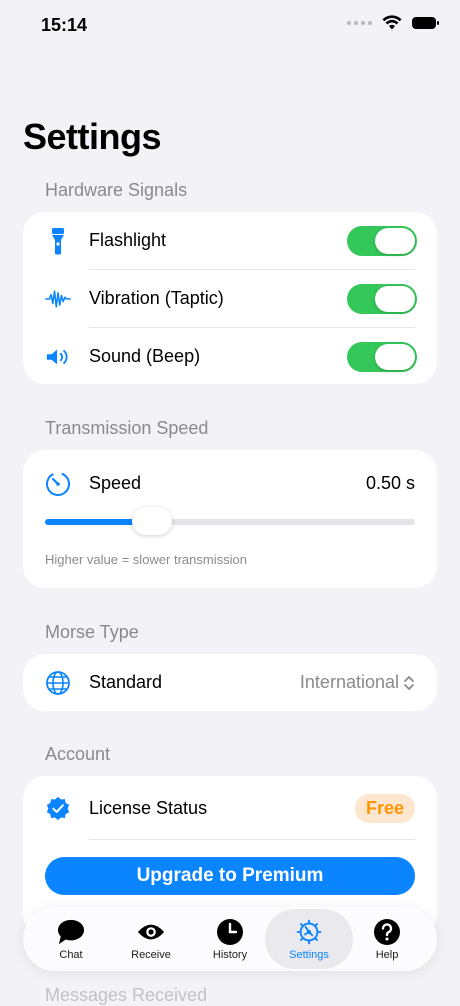 Image resolution: width=460 pixels, height=1006 pixels. I want to click on page-title: Settings, so click(92, 136).